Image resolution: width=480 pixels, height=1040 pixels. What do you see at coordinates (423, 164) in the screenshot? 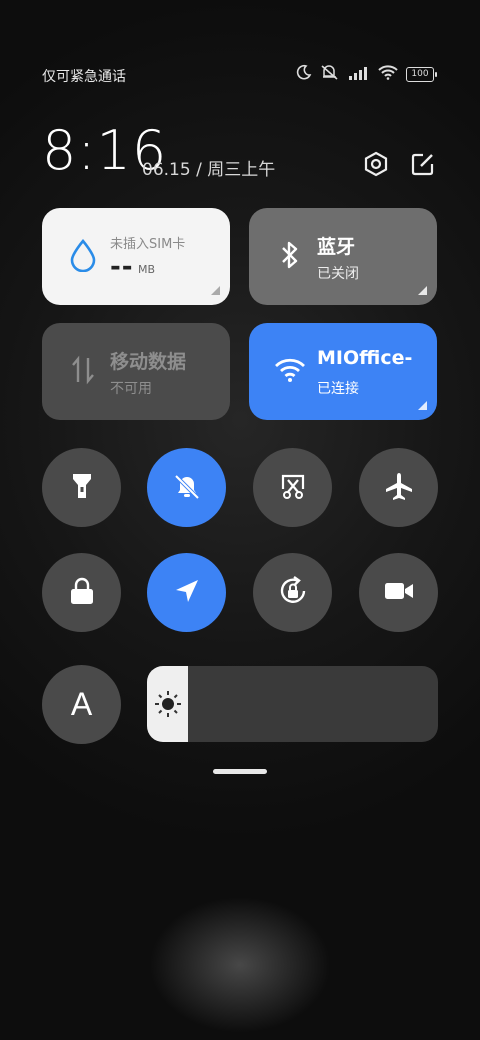
I see `edit-icon` at bounding box center [423, 164].